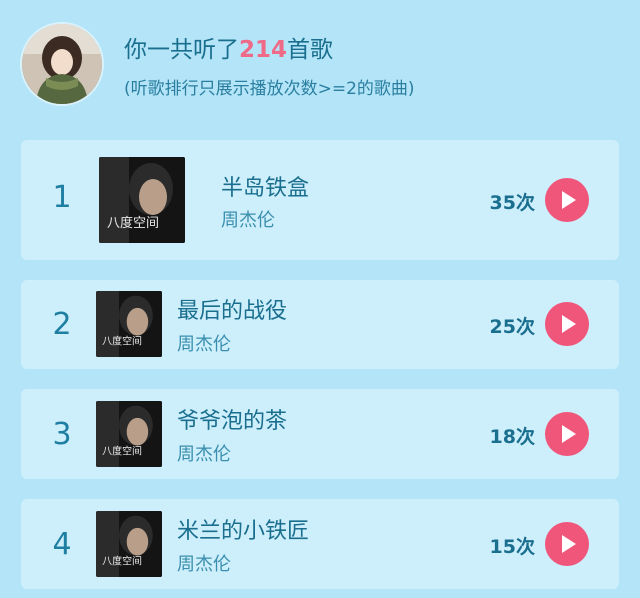  What do you see at coordinates (243, 529) in the screenshot?
I see `song-title: 米兰的小铁匠` at bounding box center [243, 529].